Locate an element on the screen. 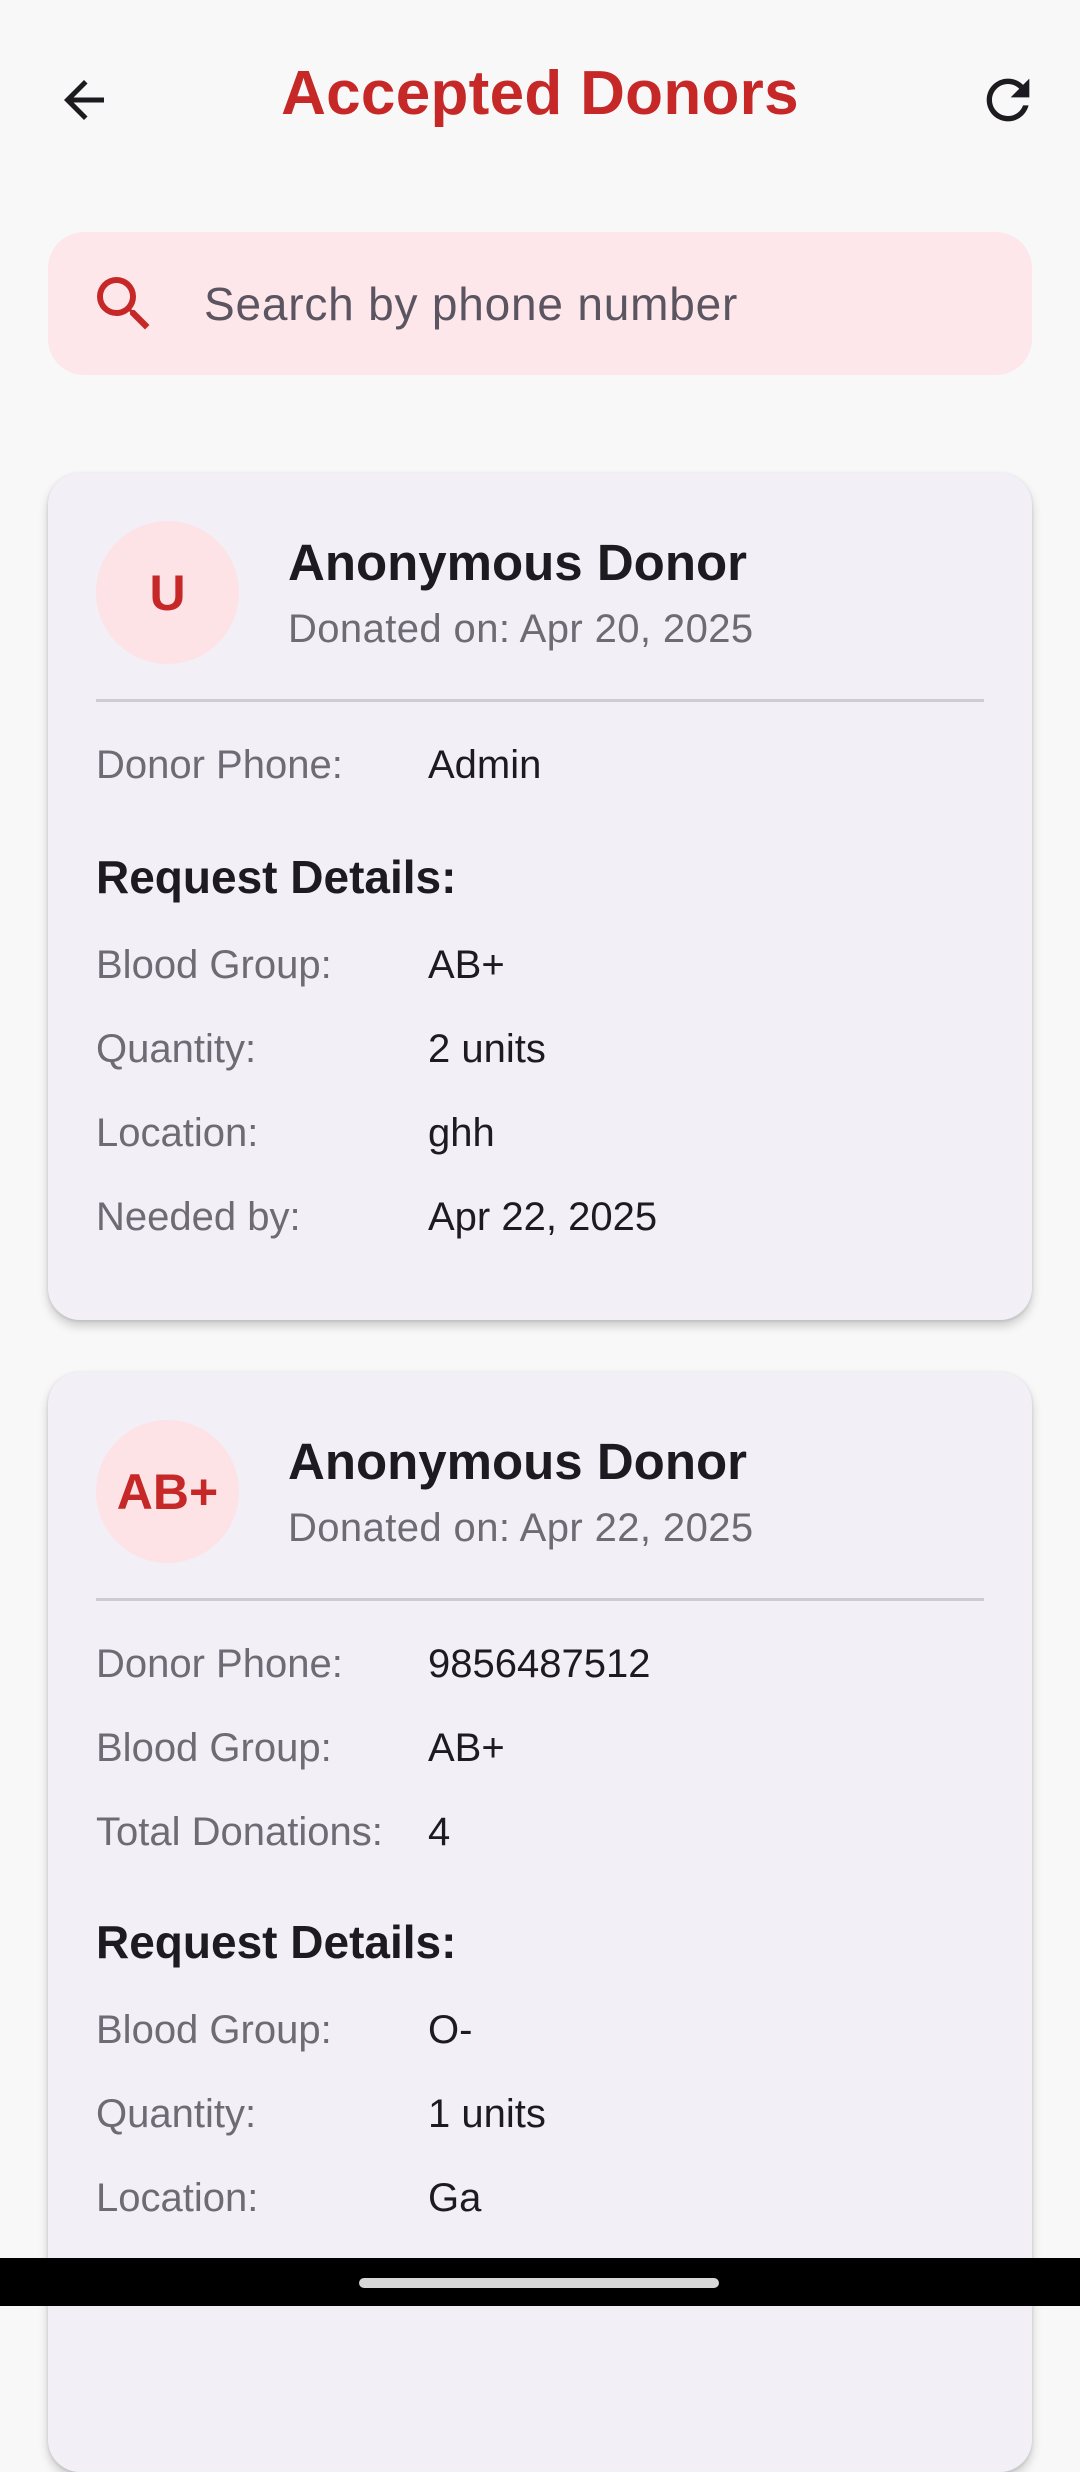  total-donations-row: Total Donations: 4 is located at coordinates (540, 1840).